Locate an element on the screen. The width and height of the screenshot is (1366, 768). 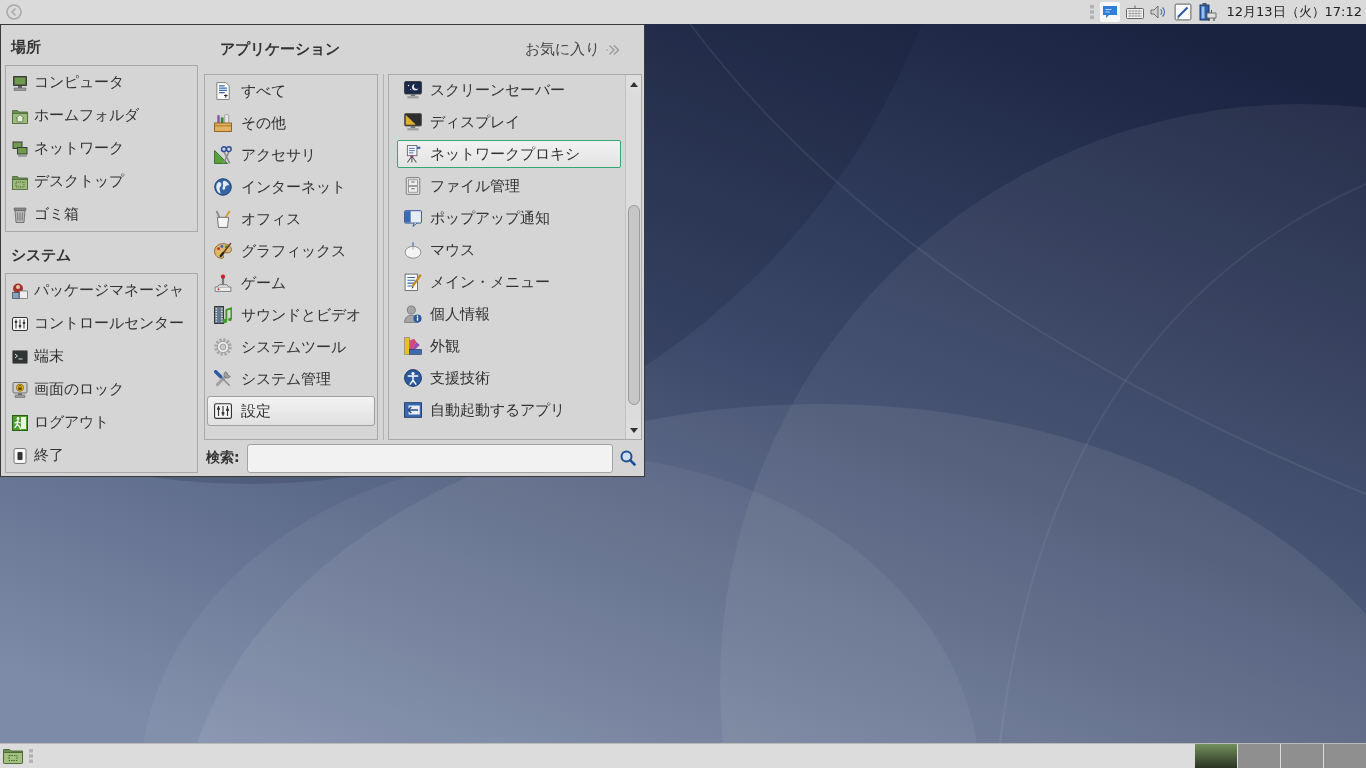
monitor-icon is located at coordinates (413, 122).